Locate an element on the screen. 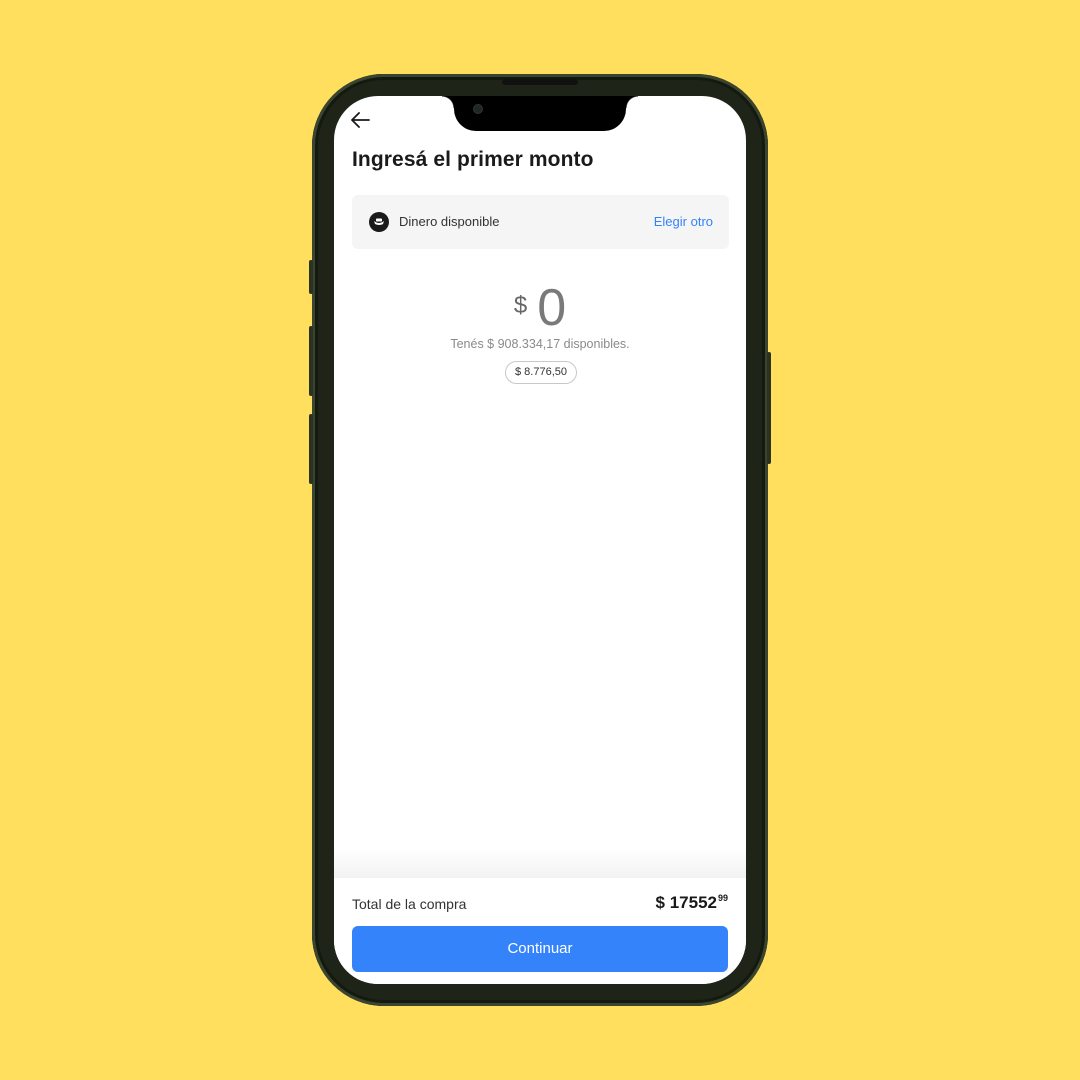  camera-icon is located at coordinates (478, 109).